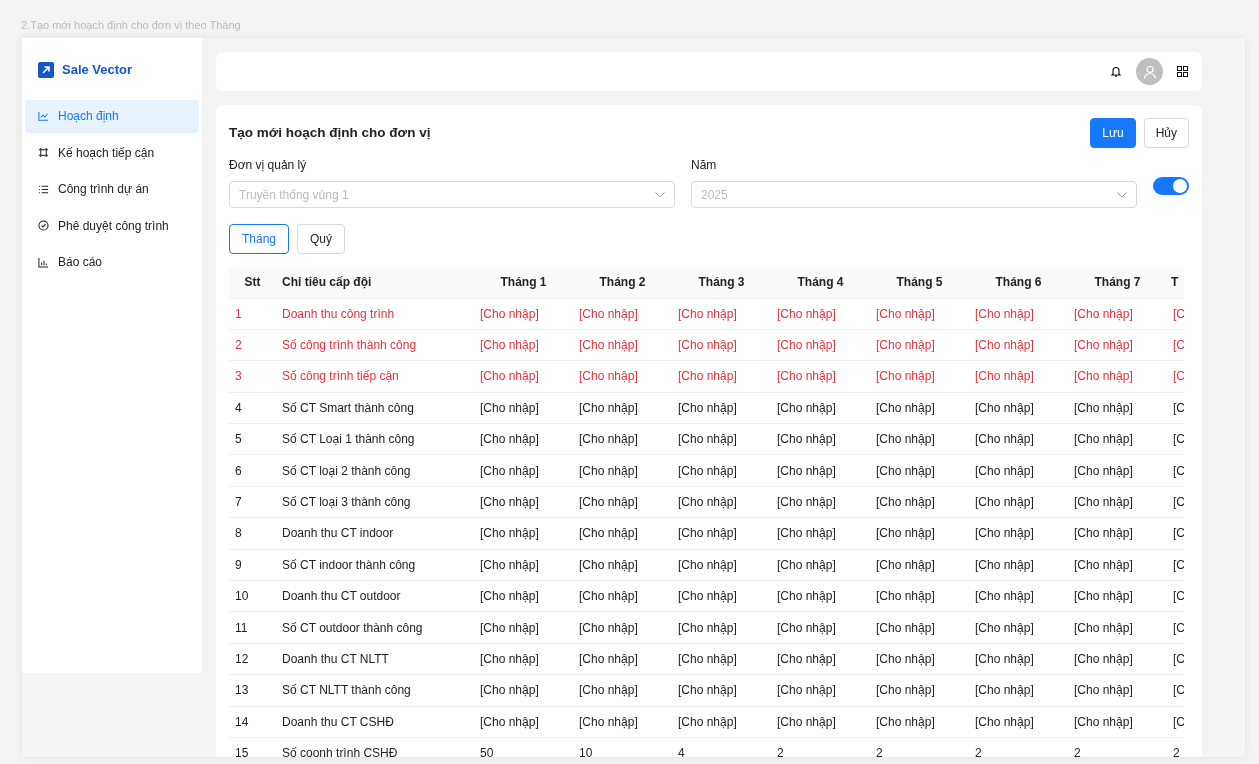 The width and height of the screenshot is (1259, 764). Describe the element at coordinates (252, 439) in the screenshot. I see `table-cell: 5` at that location.